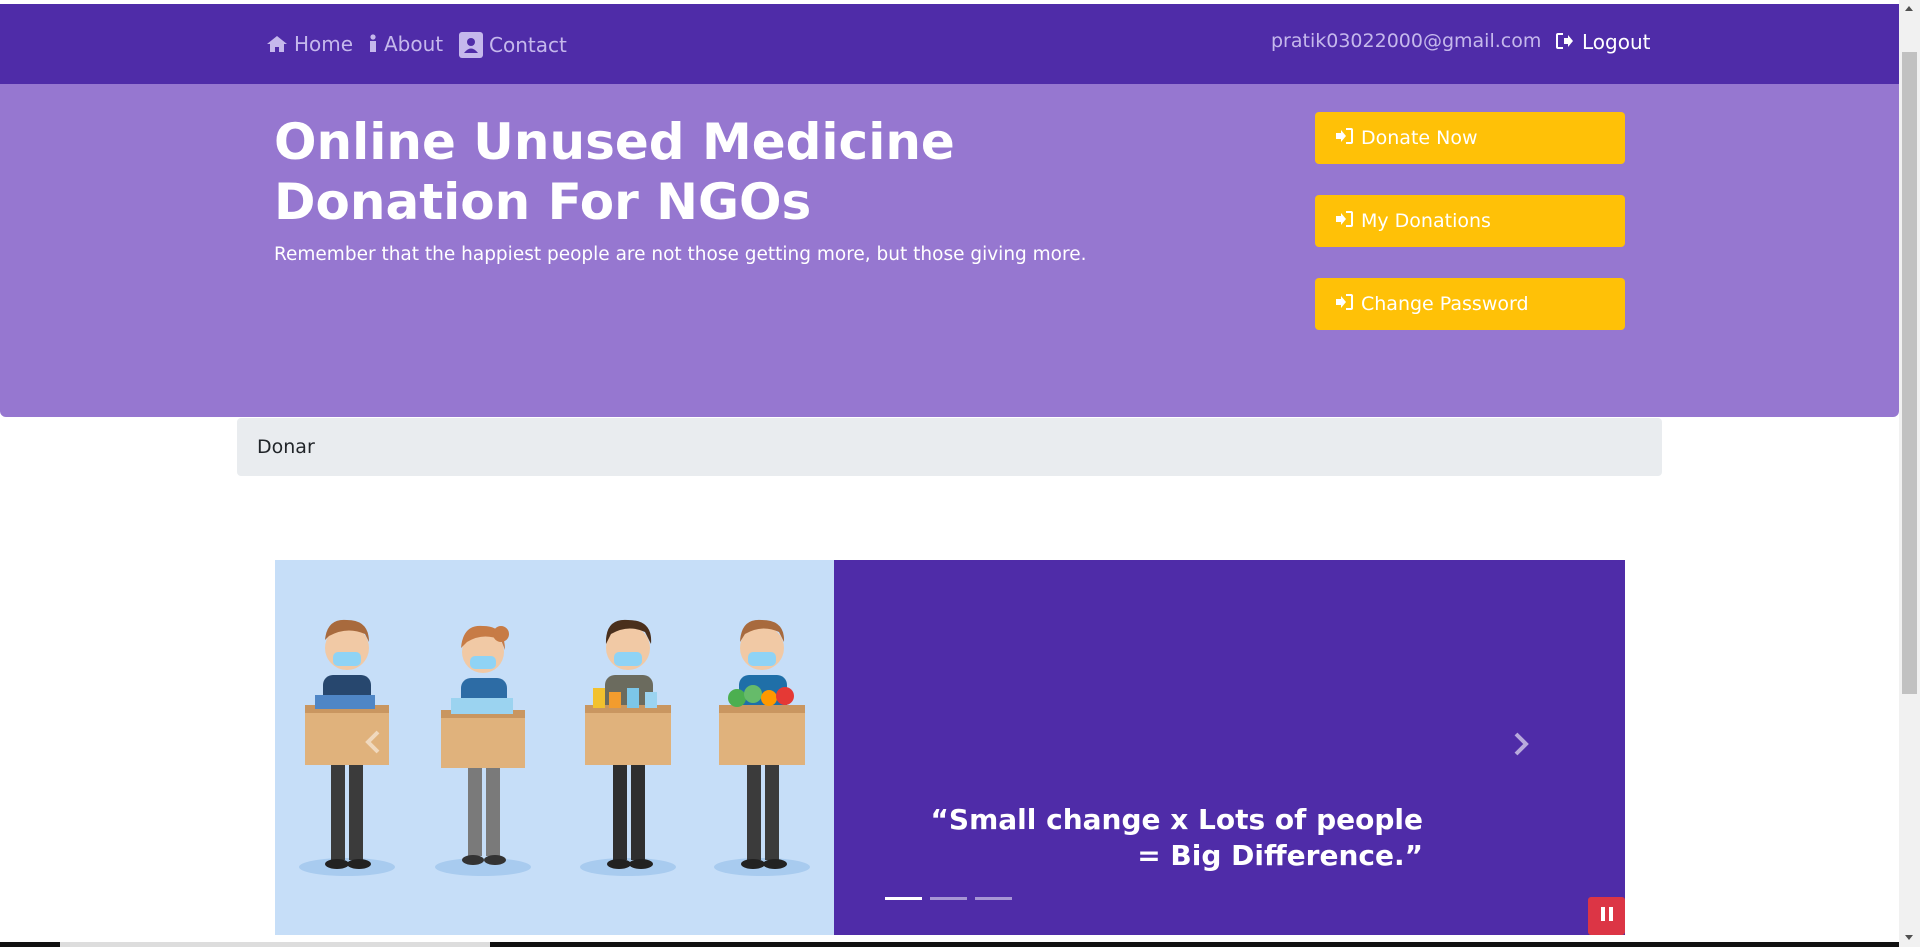  I want to click on my-donations-button: My Donations, so click(1470, 221).